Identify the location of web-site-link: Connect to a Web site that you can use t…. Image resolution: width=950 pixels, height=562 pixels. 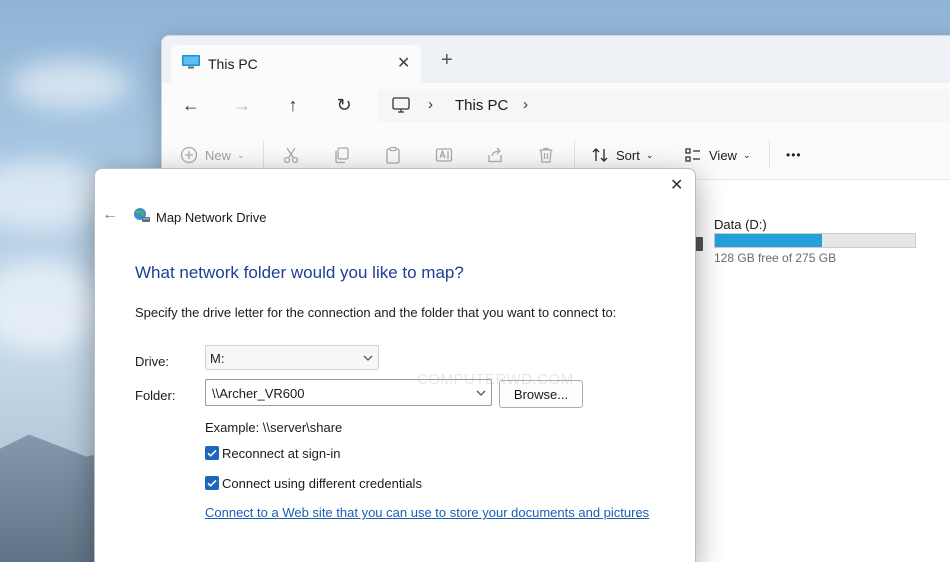
(427, 512).